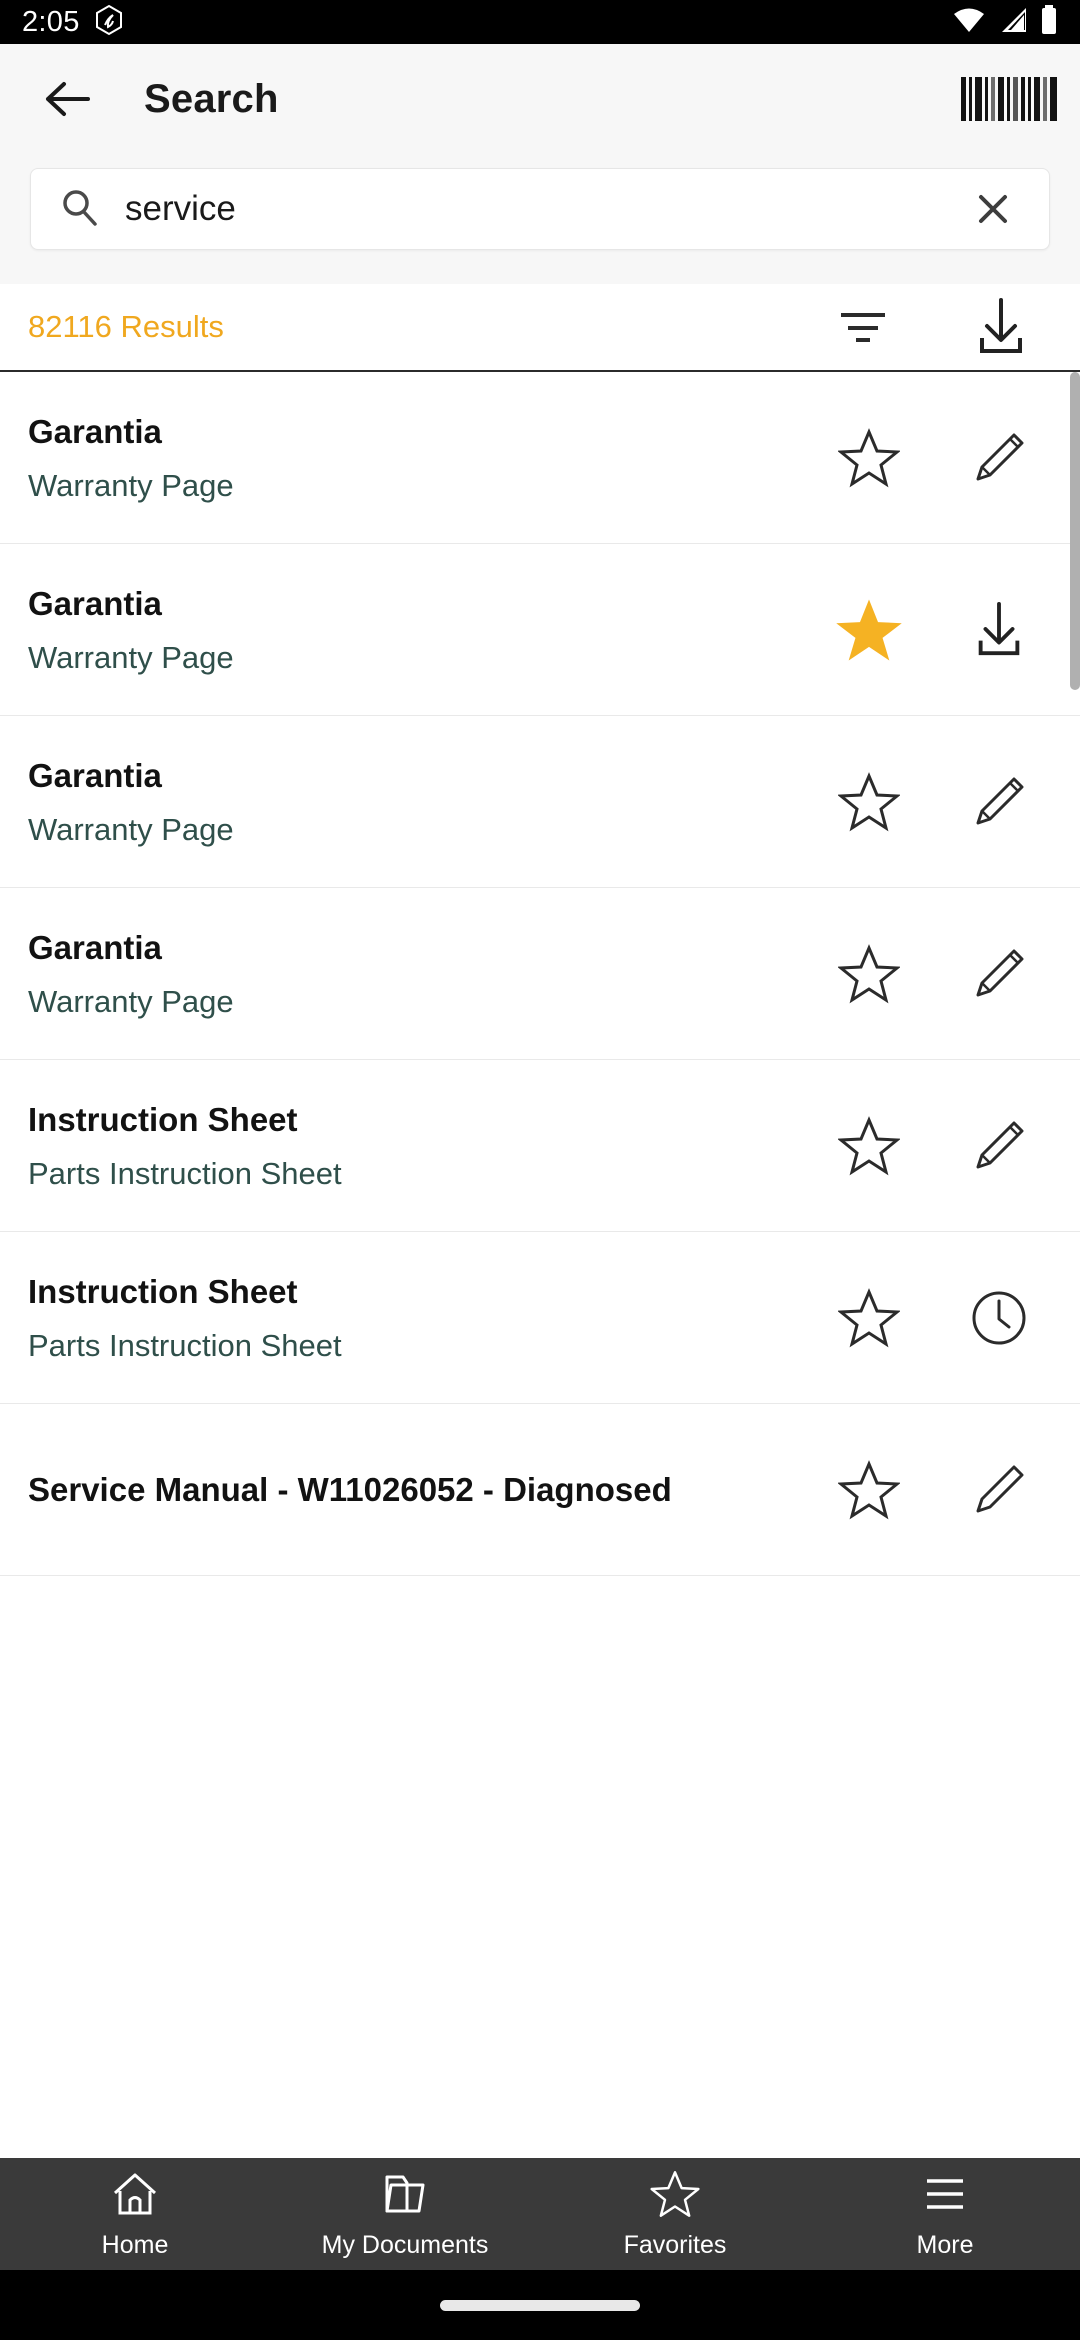 This screenshot has width=1080, height=2340. I want to click on system-gesture-bar, so click(540, 2305).